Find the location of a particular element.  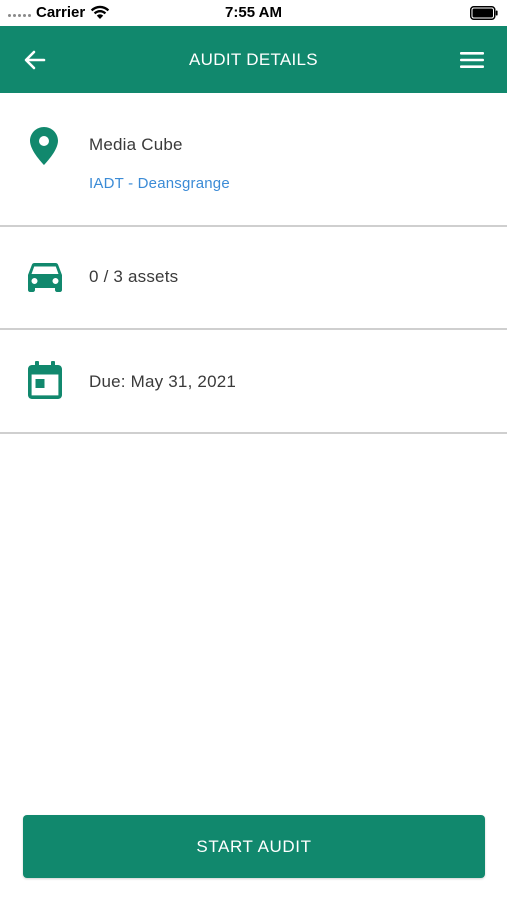

map-pin-icon is located at coordinates (44, 146).